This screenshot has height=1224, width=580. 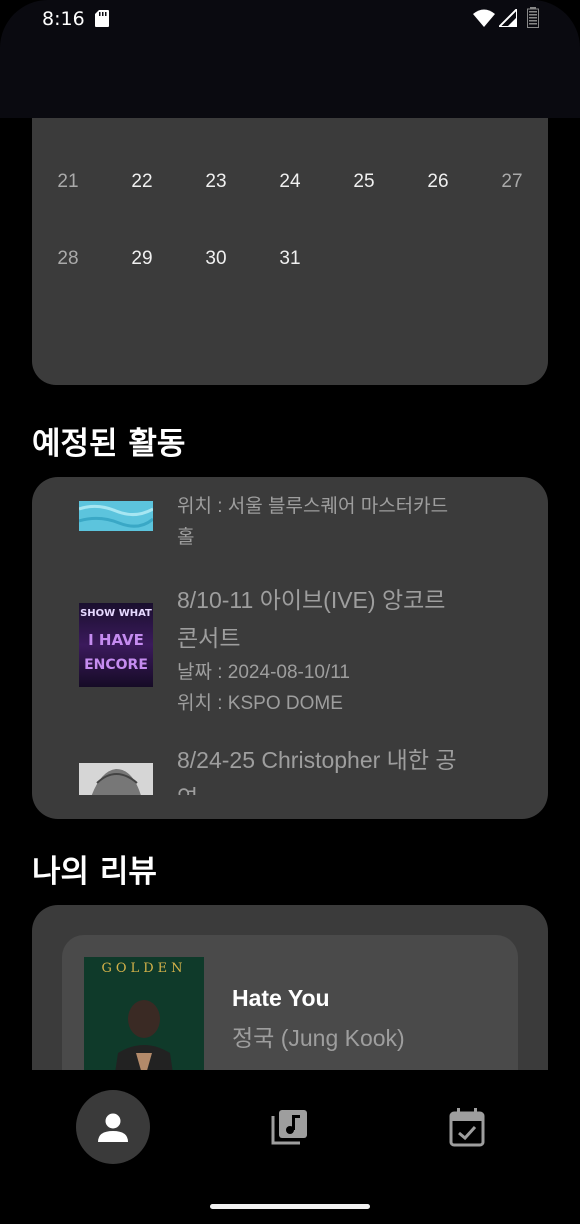 I want to click on calendar-day: 21, so click(x=68, y=182).